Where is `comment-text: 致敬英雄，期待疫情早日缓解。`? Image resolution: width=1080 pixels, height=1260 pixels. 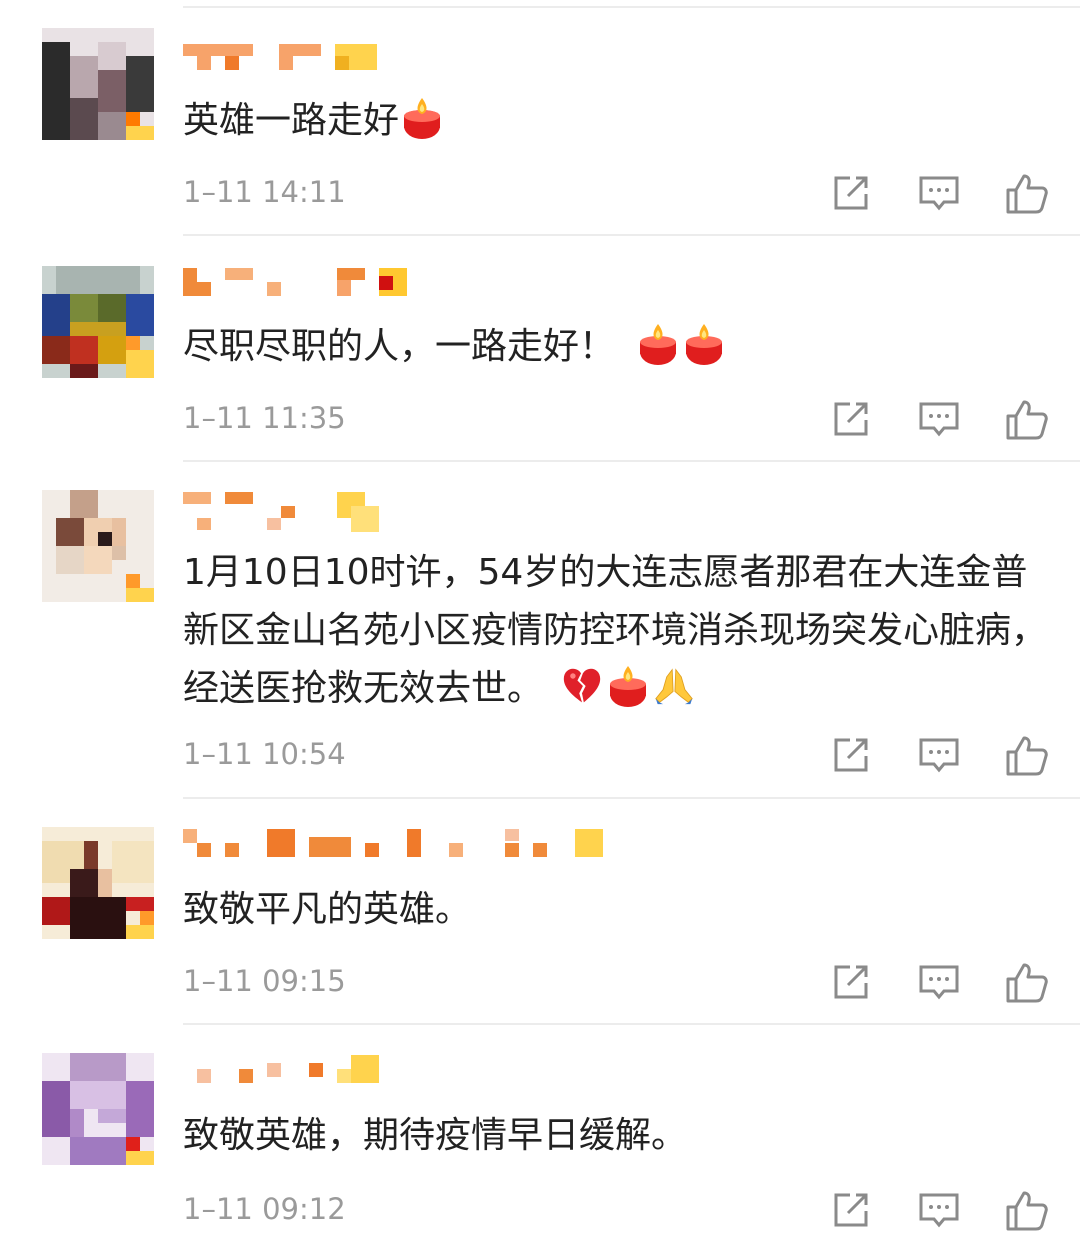 comment-text: 致敬英雄，期待疫情早日缓解。 is located at coordinates (623, 1136).